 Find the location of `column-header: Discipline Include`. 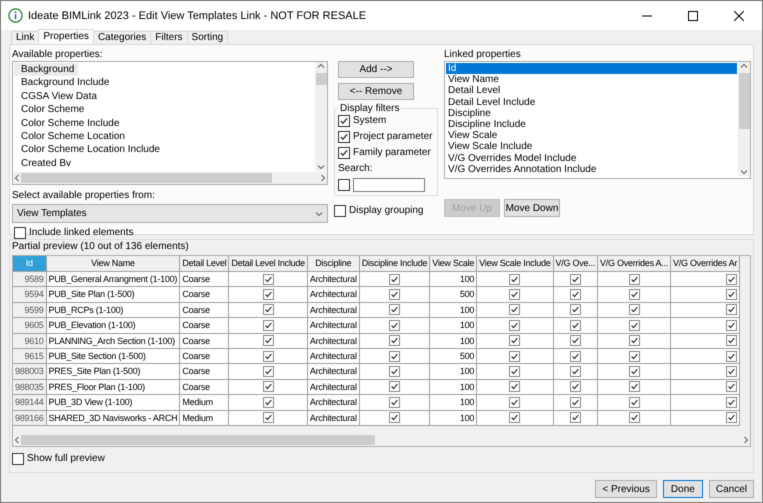

column-header: Discipline Include is located at coordinates (395, 264).